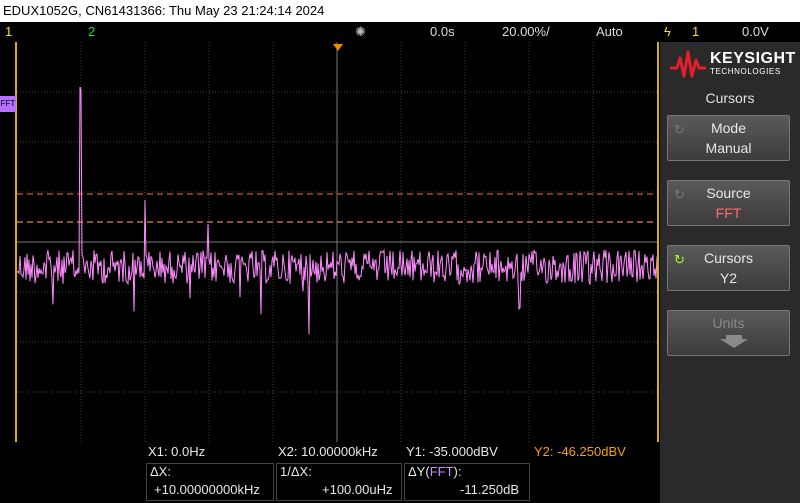 The width and height of the screenshot is (800, 503). I want to click on delta-x-value: +10.00000000kHz, so click(207, 489).